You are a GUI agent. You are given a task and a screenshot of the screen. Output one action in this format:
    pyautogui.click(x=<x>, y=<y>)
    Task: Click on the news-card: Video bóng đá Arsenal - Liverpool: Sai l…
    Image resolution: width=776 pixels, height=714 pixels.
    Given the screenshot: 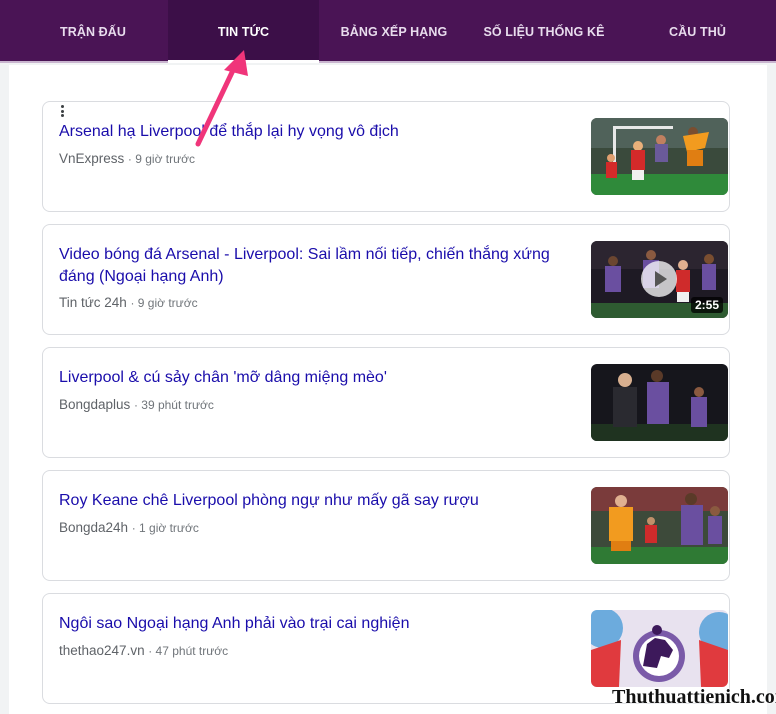 What is the action you would take?
    pyautogui.click(x=386, y=279)
    